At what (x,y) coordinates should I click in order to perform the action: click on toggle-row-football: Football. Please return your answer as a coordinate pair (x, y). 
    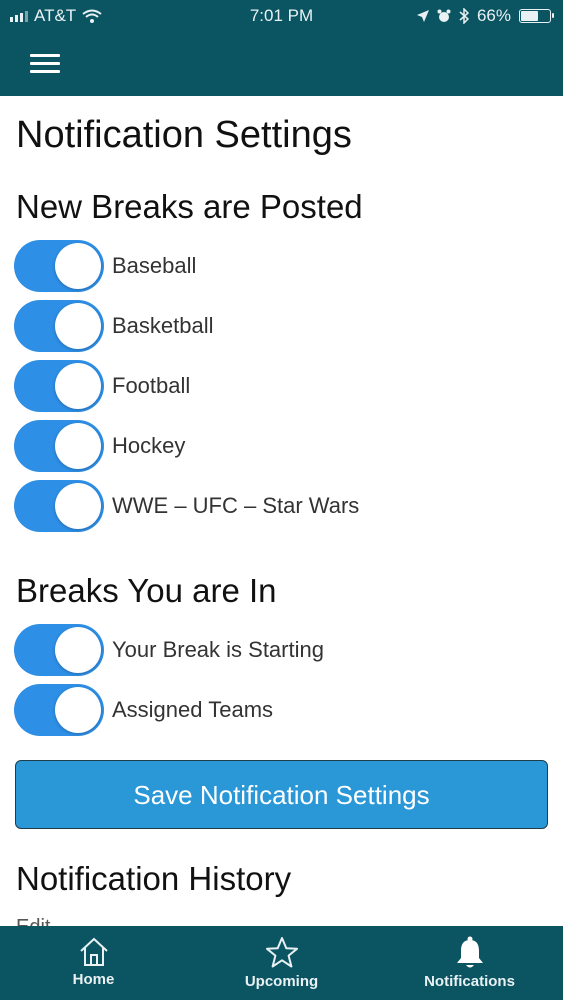
    Looking at the image, I should click on (102, 386).